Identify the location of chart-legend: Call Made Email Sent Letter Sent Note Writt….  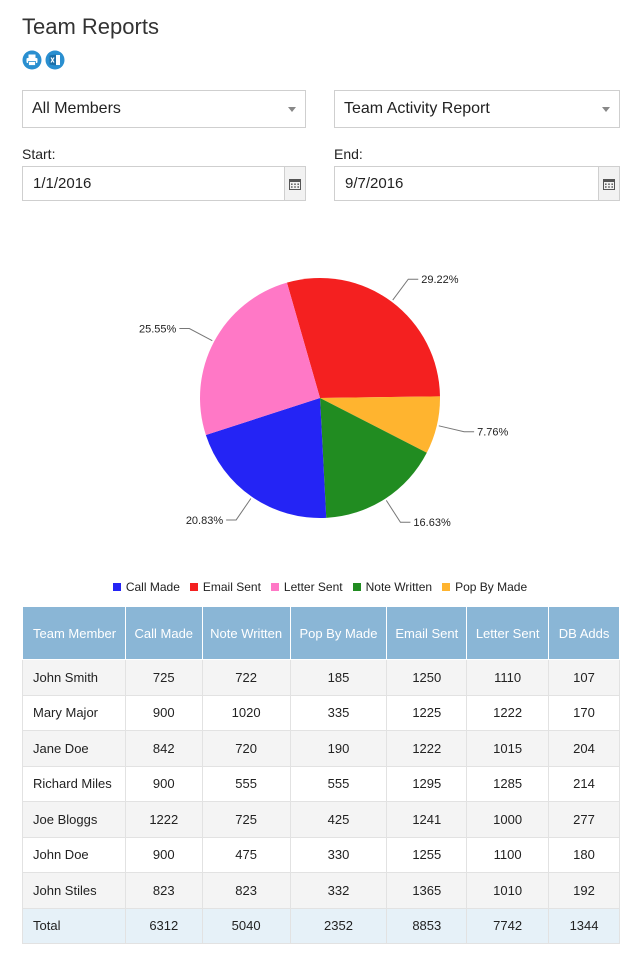
(320, 587).